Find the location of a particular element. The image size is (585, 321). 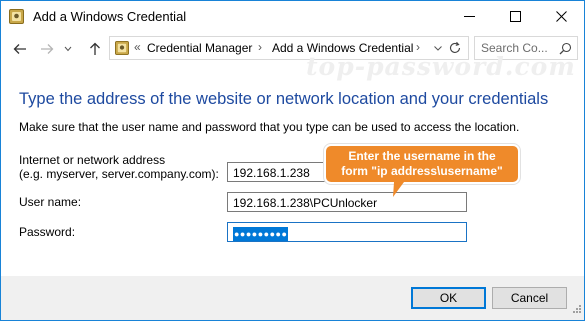

callout-line2: form "ip address\username" is located at coordinates (422, 171).